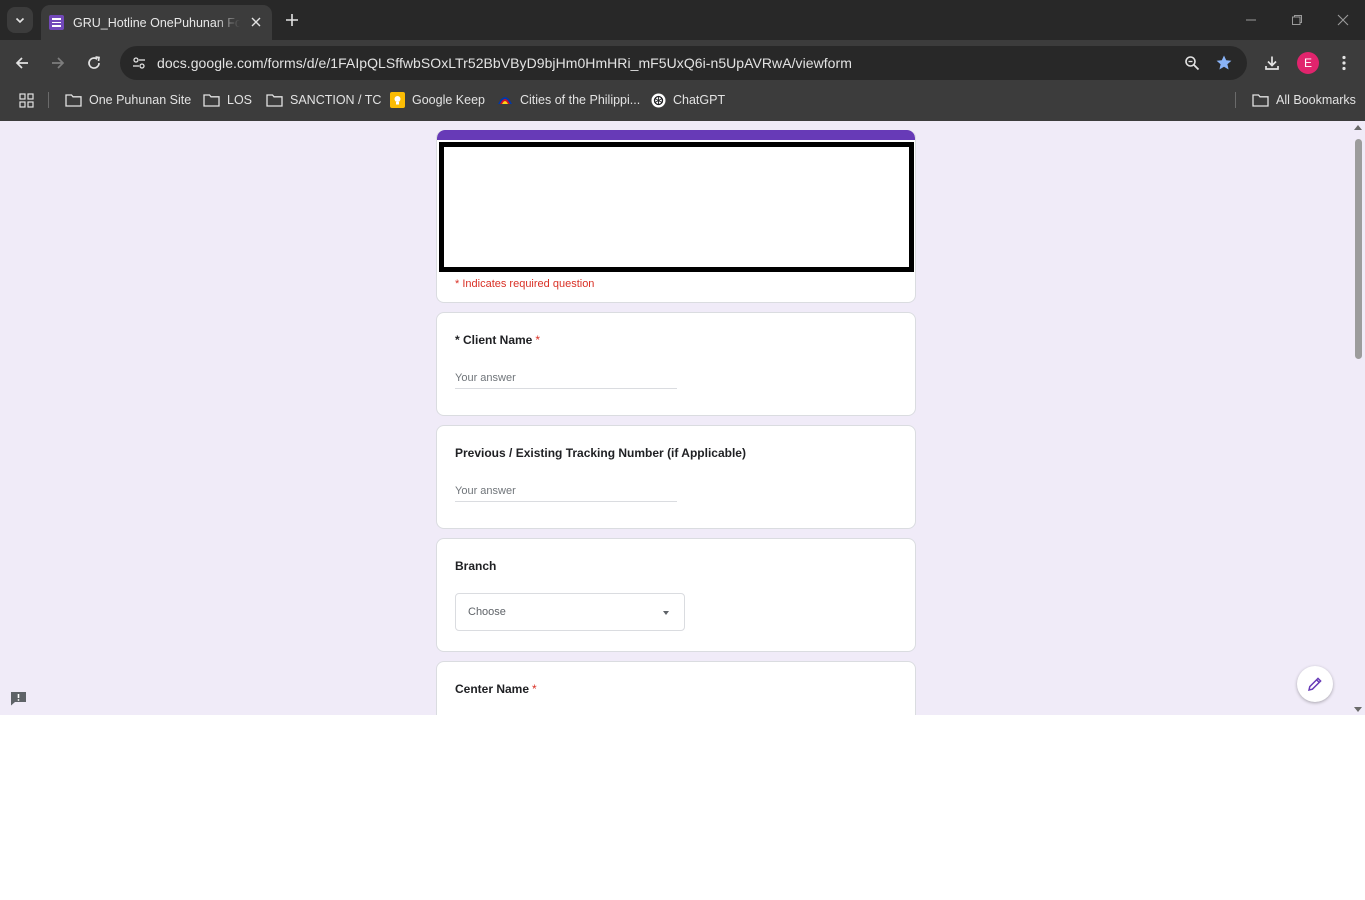  What do you see at coordinates (1358, 127) in the screenshot?
I see `scroll-up-arrow-icon` at bounding box center [1358, 127].